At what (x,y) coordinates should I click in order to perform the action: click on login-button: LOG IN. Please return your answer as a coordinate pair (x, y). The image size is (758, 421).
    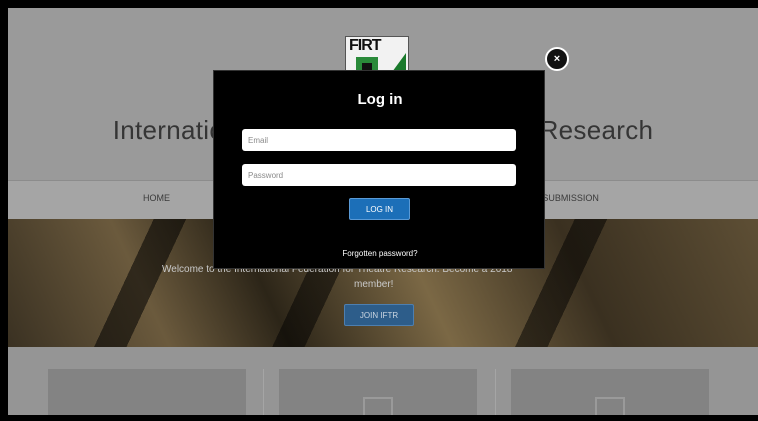
    Looking at the image, I should click on (379, 209).